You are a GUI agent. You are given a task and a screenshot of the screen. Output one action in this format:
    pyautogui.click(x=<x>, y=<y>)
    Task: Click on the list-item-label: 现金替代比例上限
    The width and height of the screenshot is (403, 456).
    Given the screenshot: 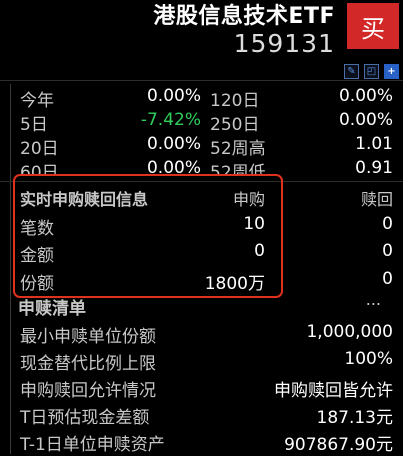 What is the action you would take?
    pyautogui.click(x=88, y=364)
    